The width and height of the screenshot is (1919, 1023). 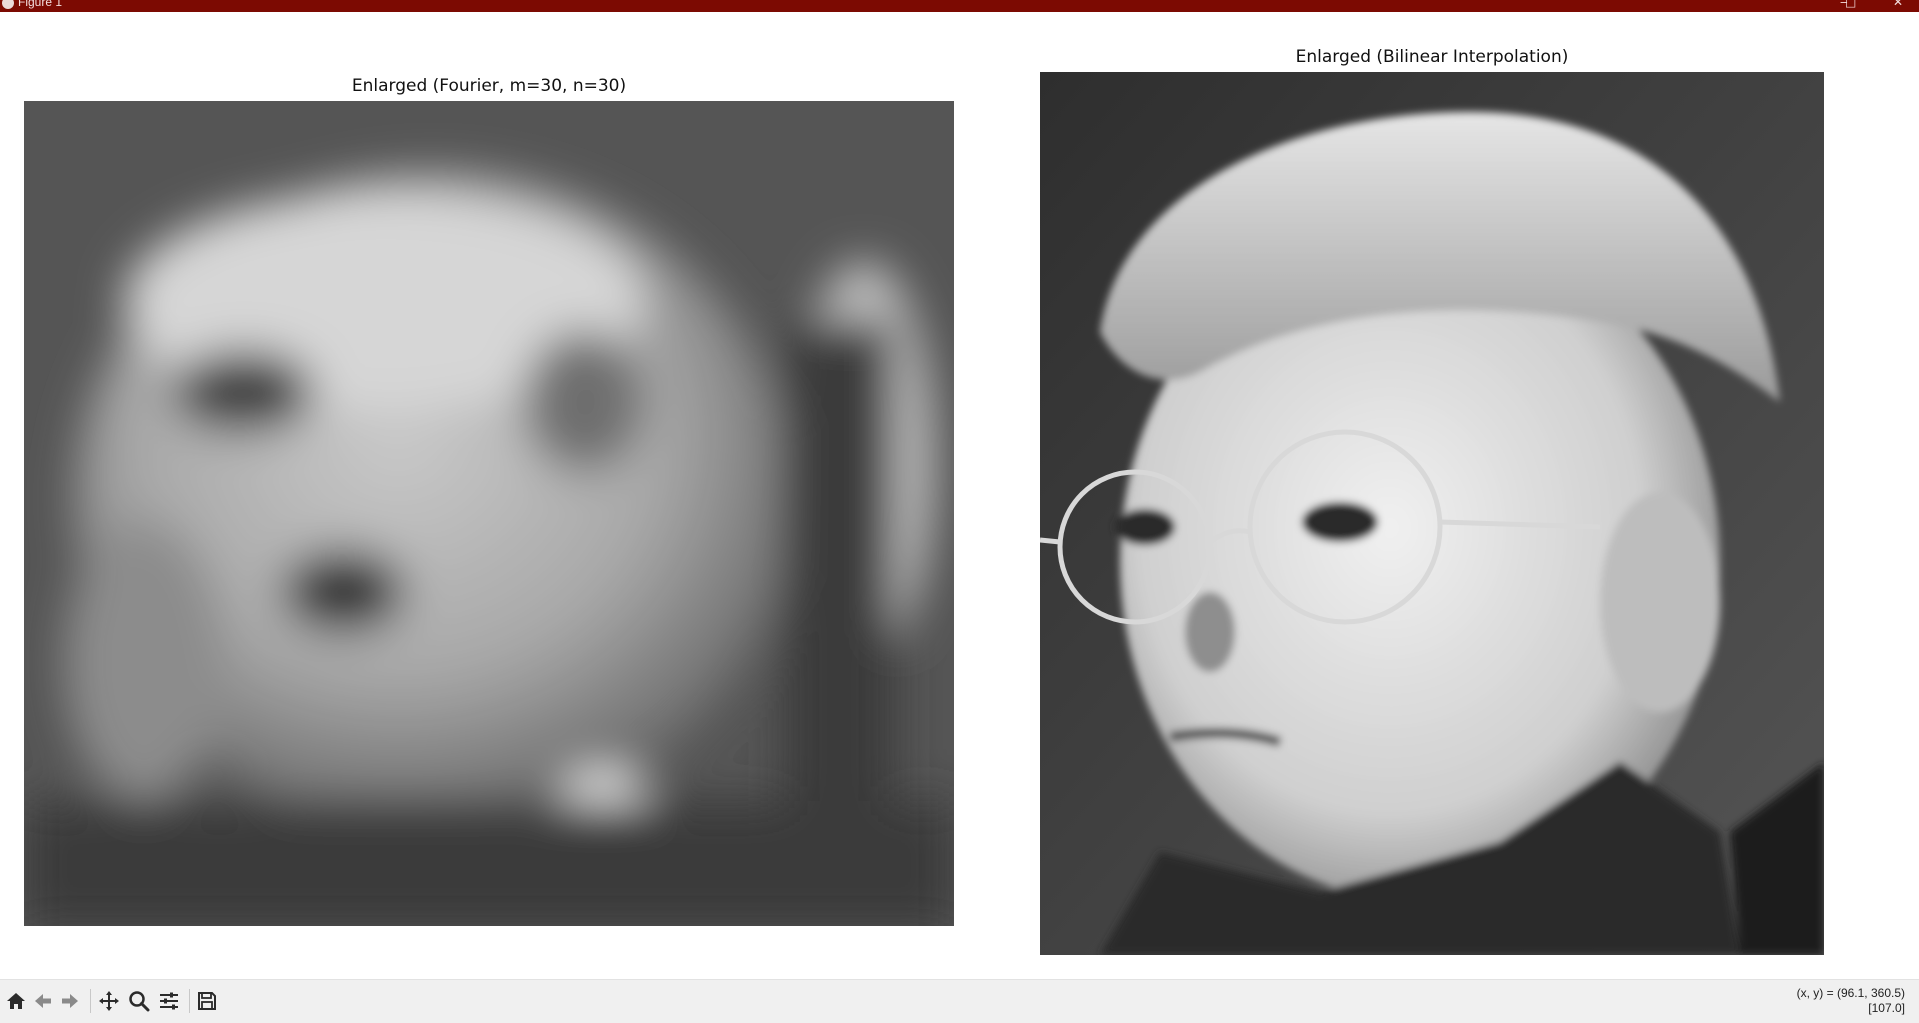 What do you see at coordinates (70, 1001) in the screenshot?
I see `forward-icon` at bounding box center [70, 1001].